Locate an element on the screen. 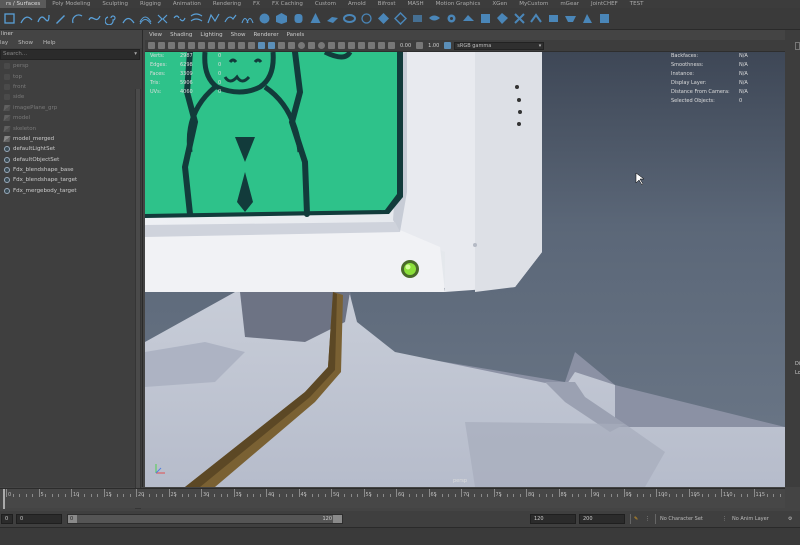 The image size is (800, 545). key-icon: ✎ is located at coordinates (636, 519).